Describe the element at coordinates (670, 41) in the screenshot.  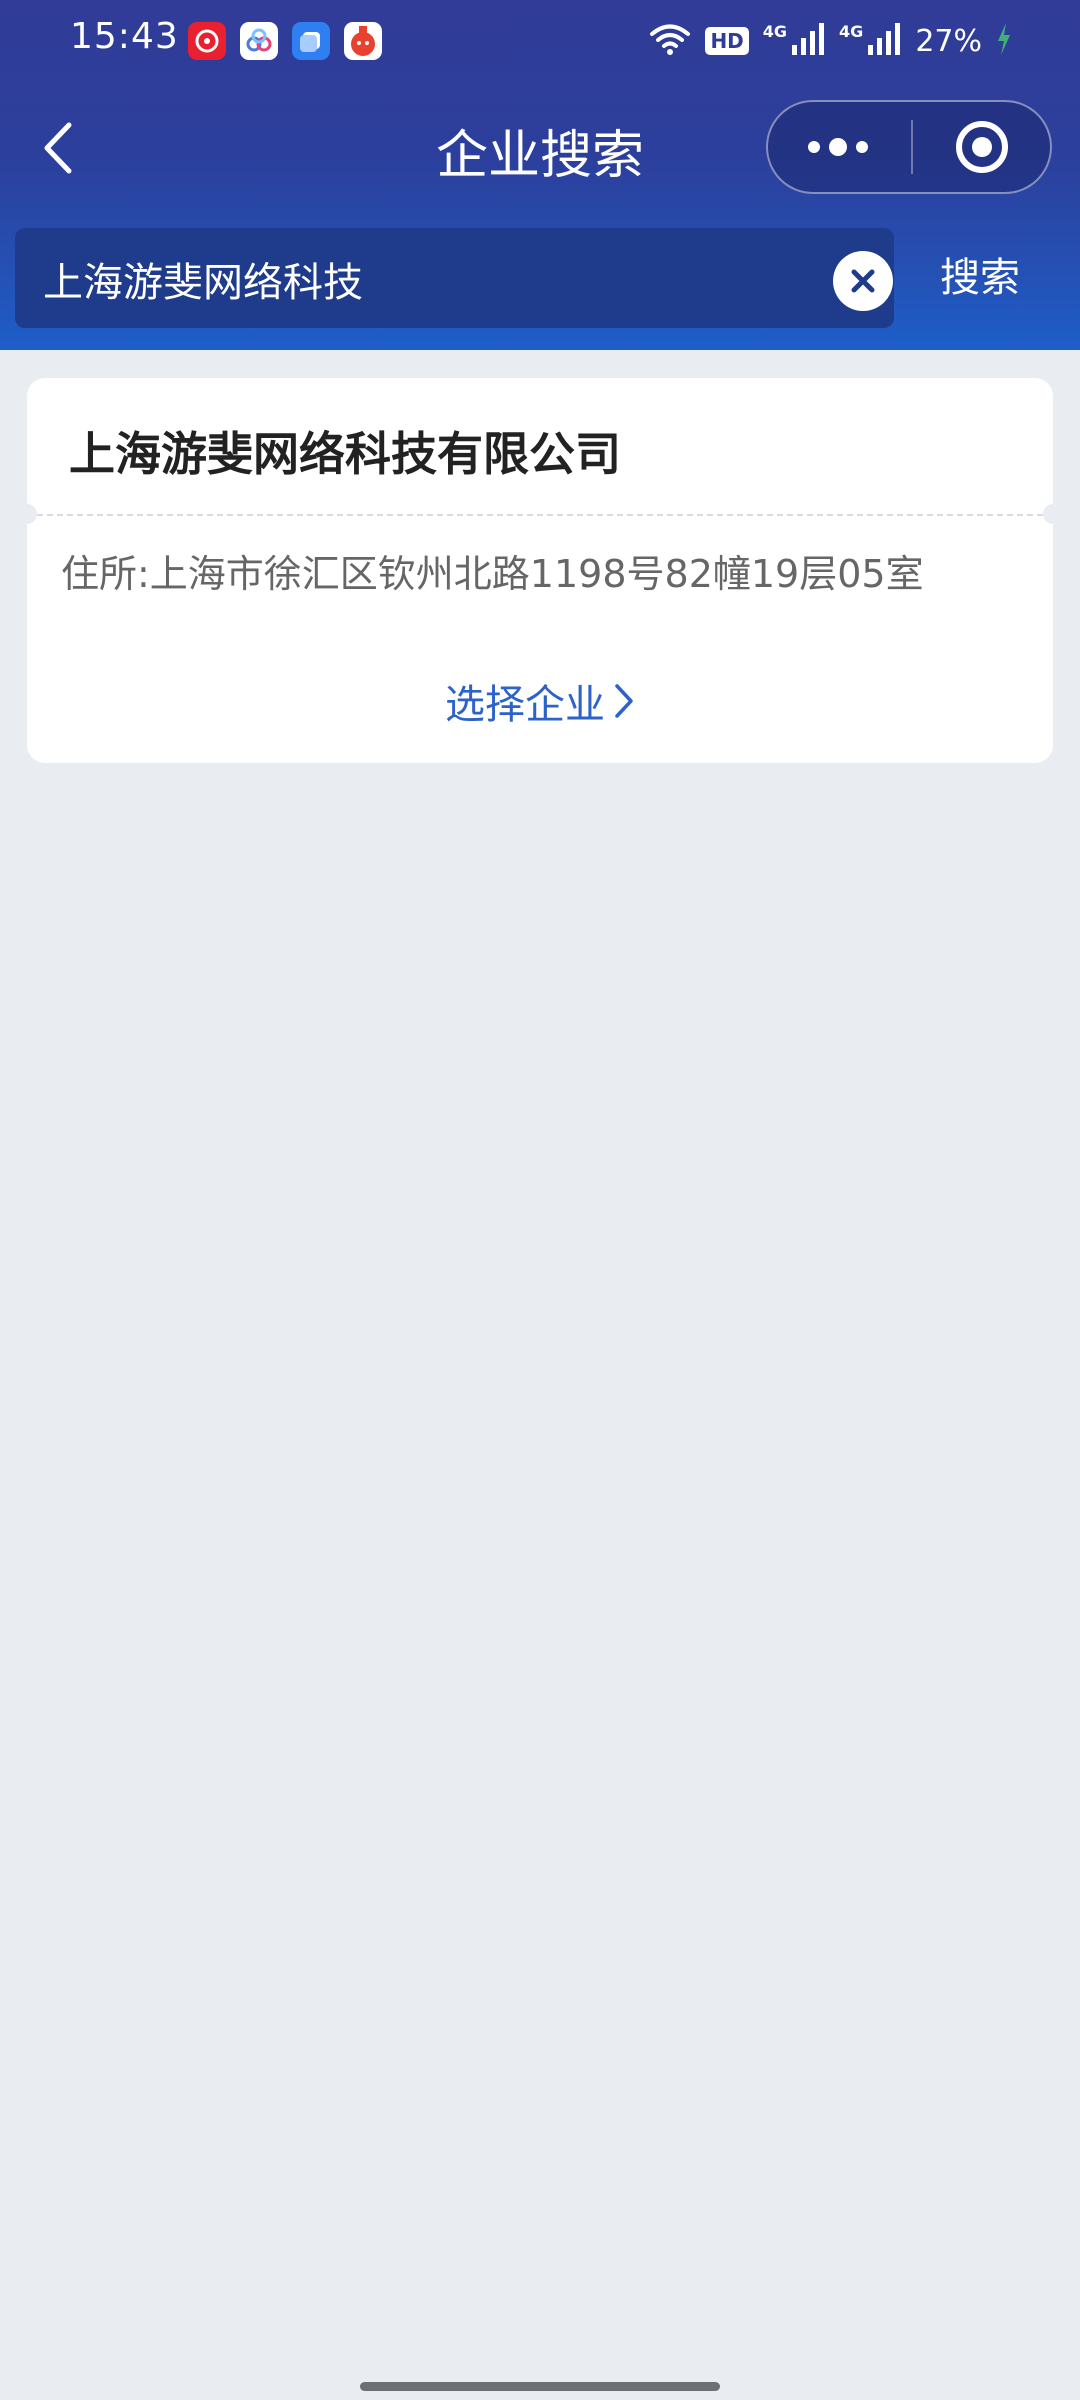
I see `wifi-icon` at that location.